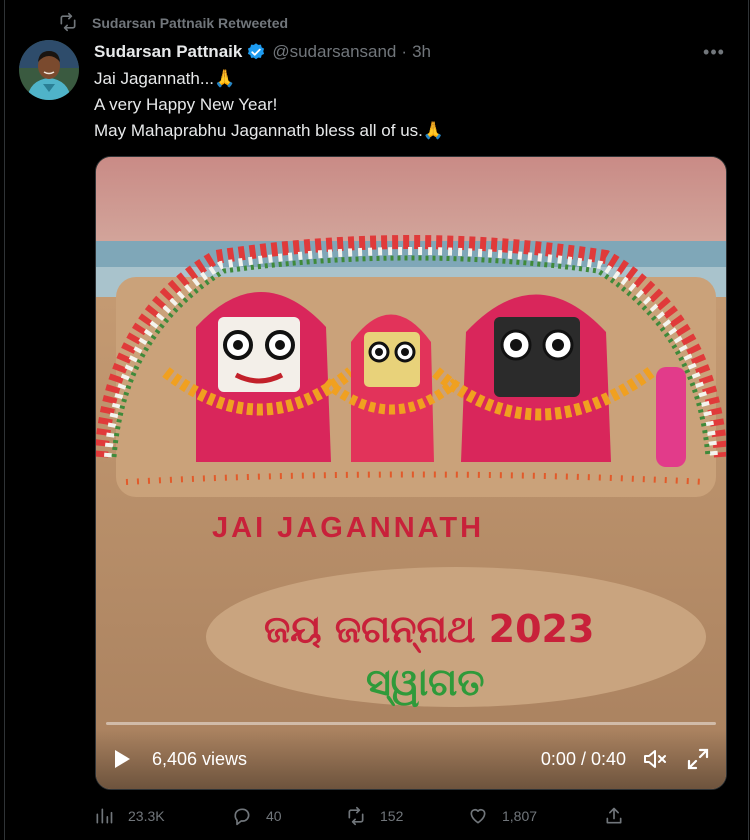 Image resolution: width=750 pixels, height=840 pixels. I want to click on video-timecode: 0:00 / 0:40, so click(583, 759).